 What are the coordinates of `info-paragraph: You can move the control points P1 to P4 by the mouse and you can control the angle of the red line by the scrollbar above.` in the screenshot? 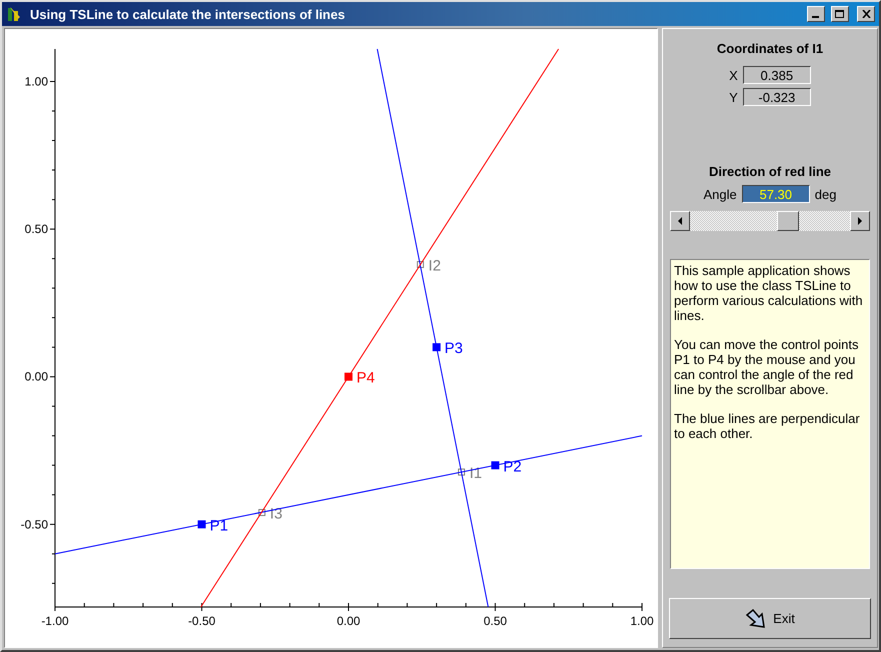 It's located at (767, 367).